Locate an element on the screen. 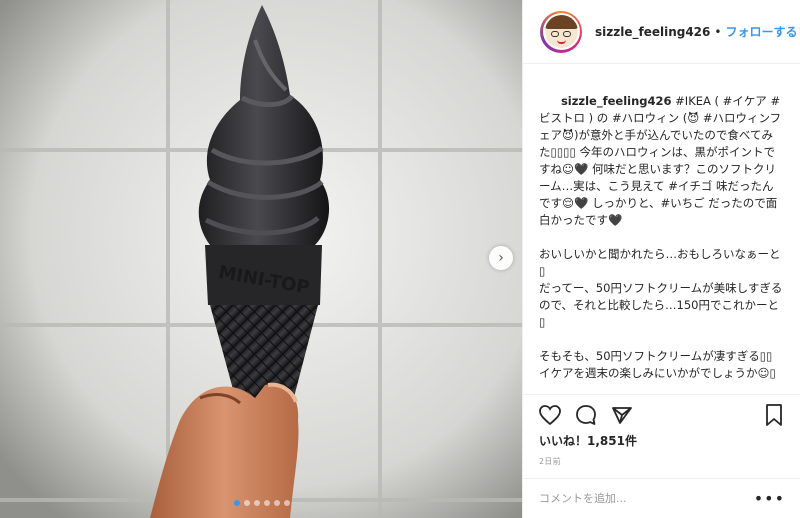 This screenshot has height=518, width=800. comment-icon is located at coordinates (586, 414).